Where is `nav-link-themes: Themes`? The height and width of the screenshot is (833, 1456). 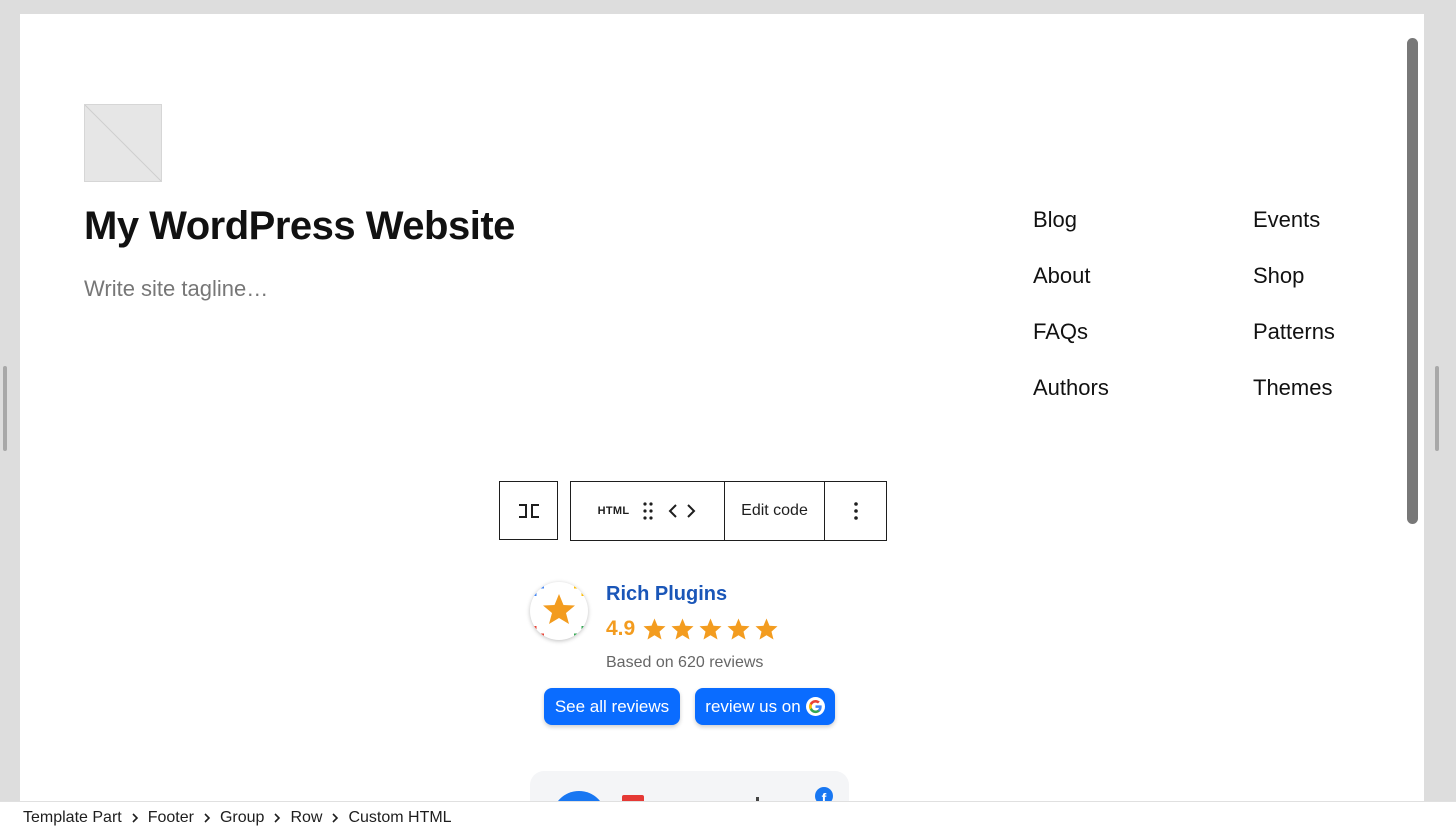
nav-link-themes: Themes is located at coordinates (1292, 388).